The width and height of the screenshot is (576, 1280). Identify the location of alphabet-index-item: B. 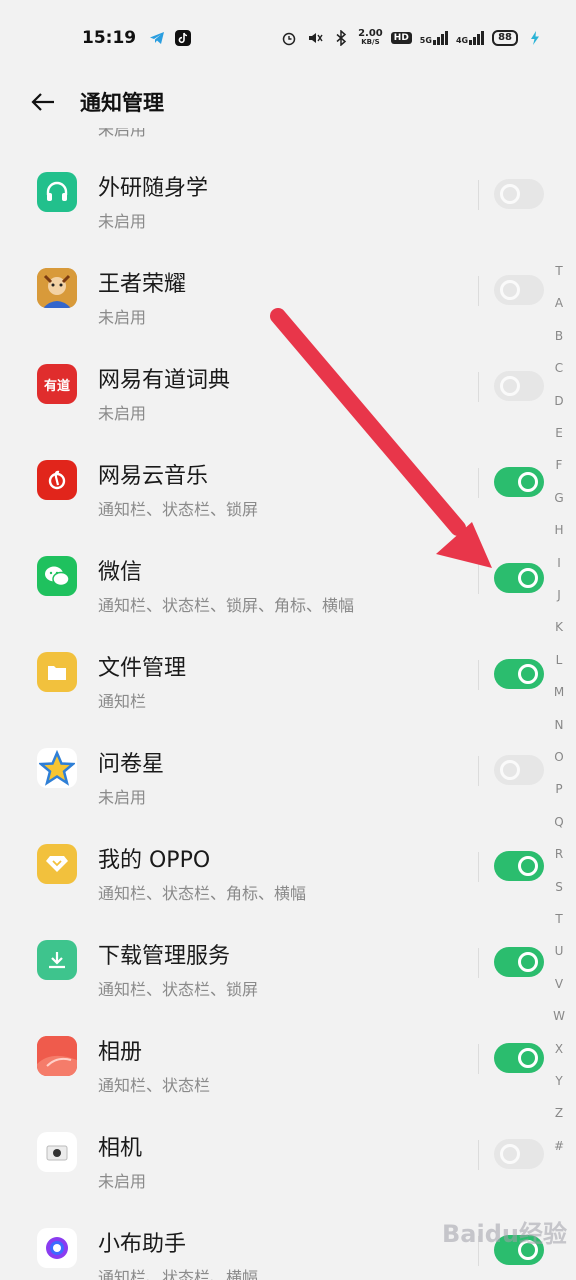
(559, 336).